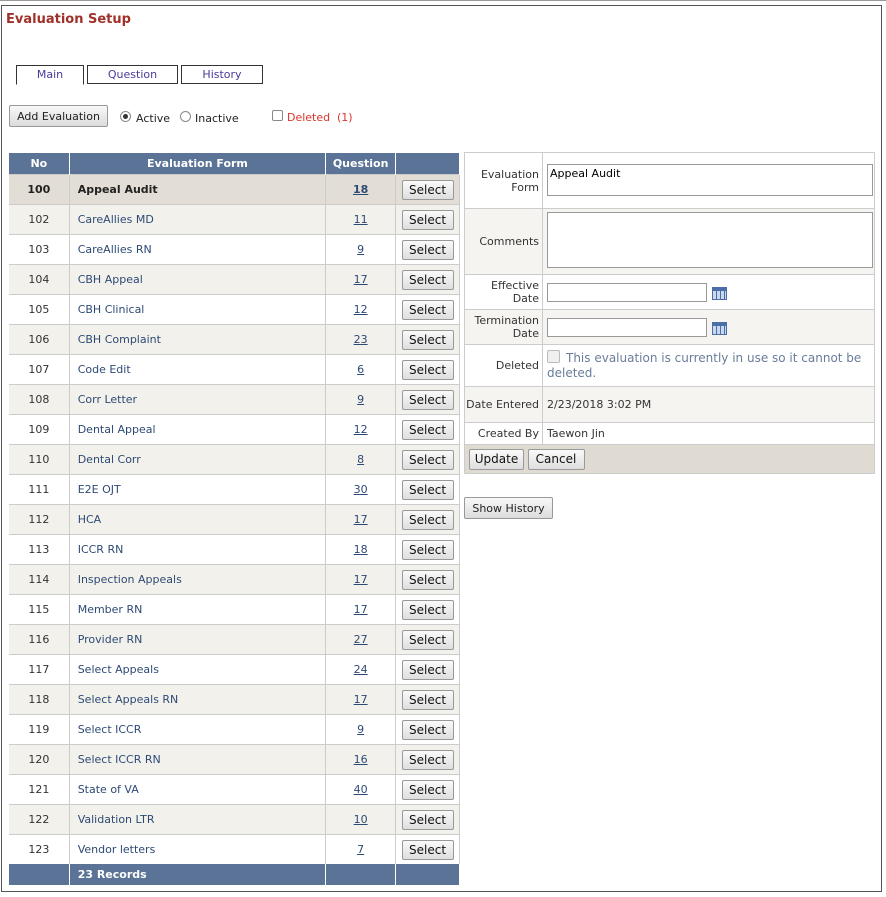 The height and width of the screenshot is (897, 886). I want to click on row-form-name: Dental Corr, so click(198, 459).